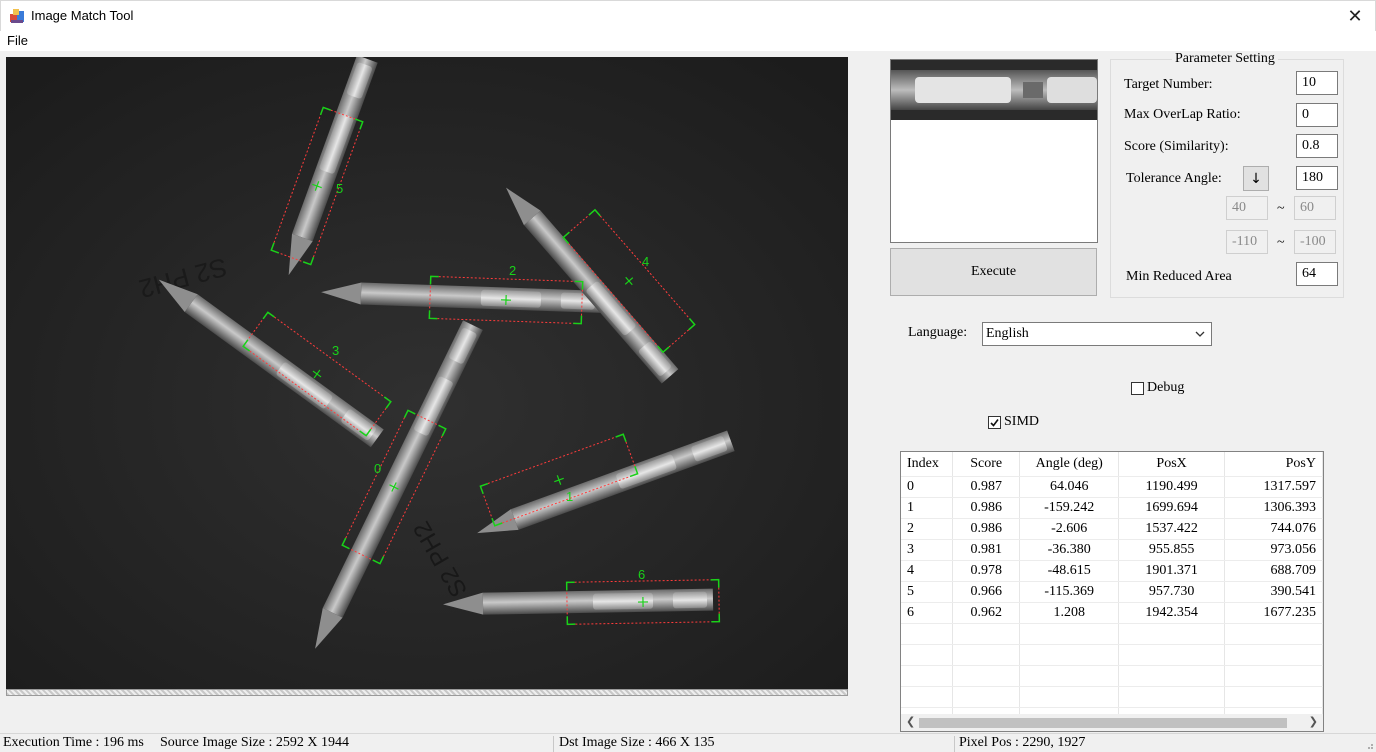  What do you see at coordinates (1273, 508) in the screenshot?
I see `cell-posy: 1306.393` at bounding box center [1273, 508].